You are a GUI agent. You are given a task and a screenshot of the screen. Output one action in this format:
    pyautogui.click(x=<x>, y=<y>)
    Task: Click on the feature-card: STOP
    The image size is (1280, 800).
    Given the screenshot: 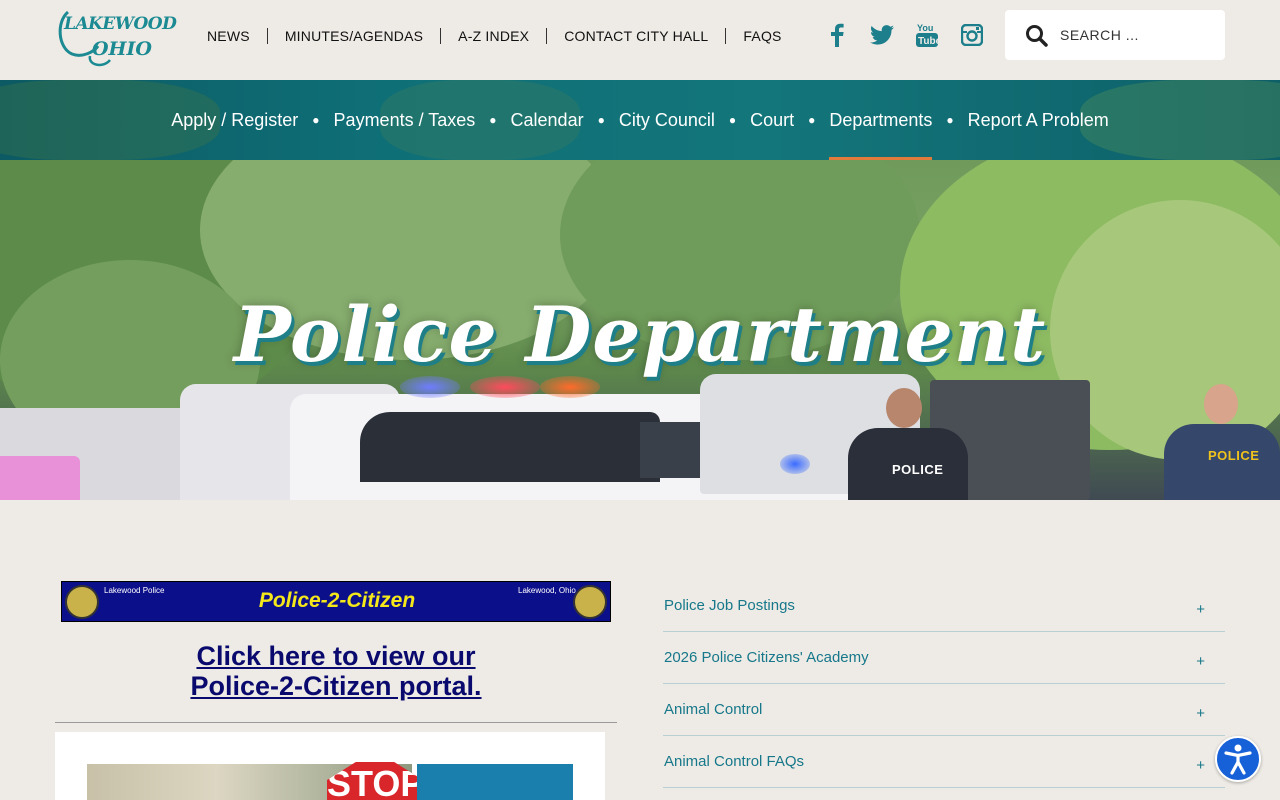 What is the action you would take?
    pyautogui.click(x=330, y=766)
    